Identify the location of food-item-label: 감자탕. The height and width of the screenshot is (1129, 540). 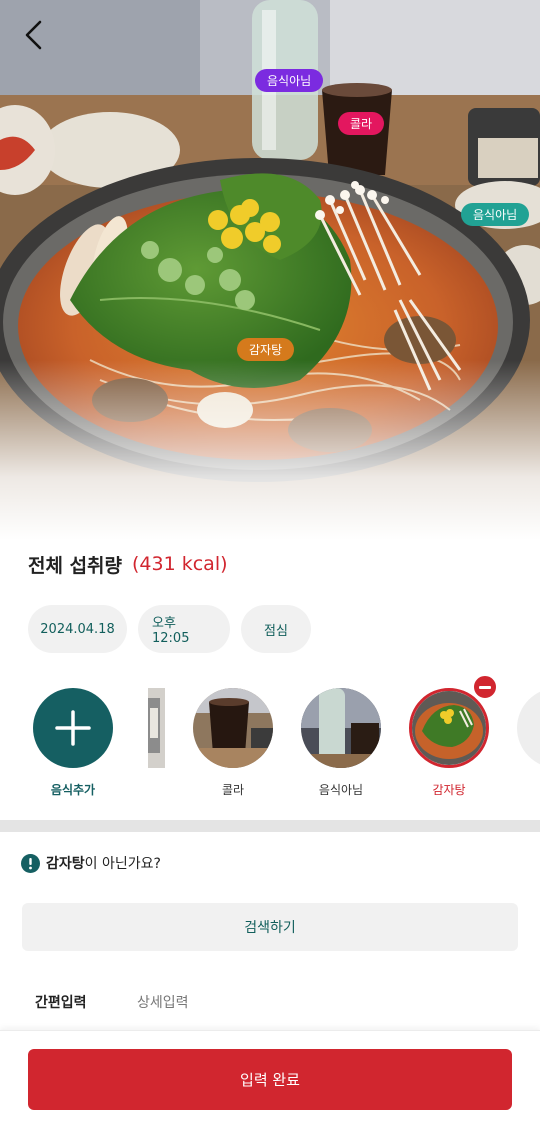
(449, 790).